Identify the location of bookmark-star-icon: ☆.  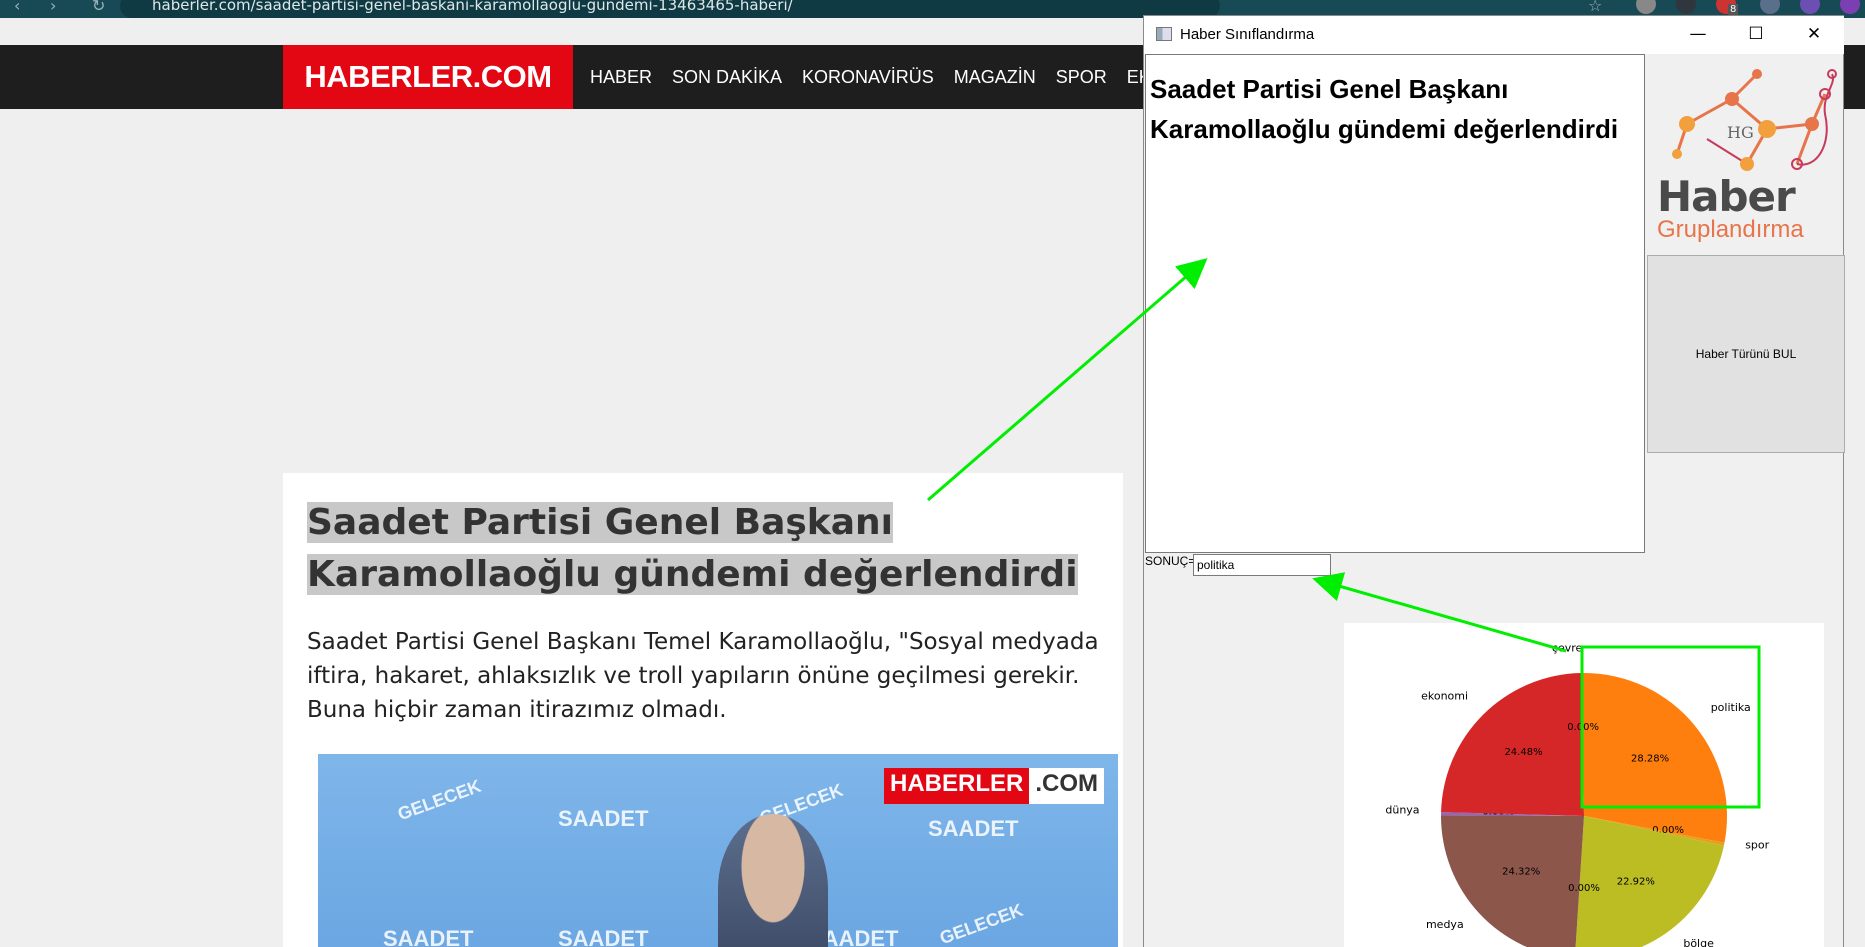
(1595, 7).